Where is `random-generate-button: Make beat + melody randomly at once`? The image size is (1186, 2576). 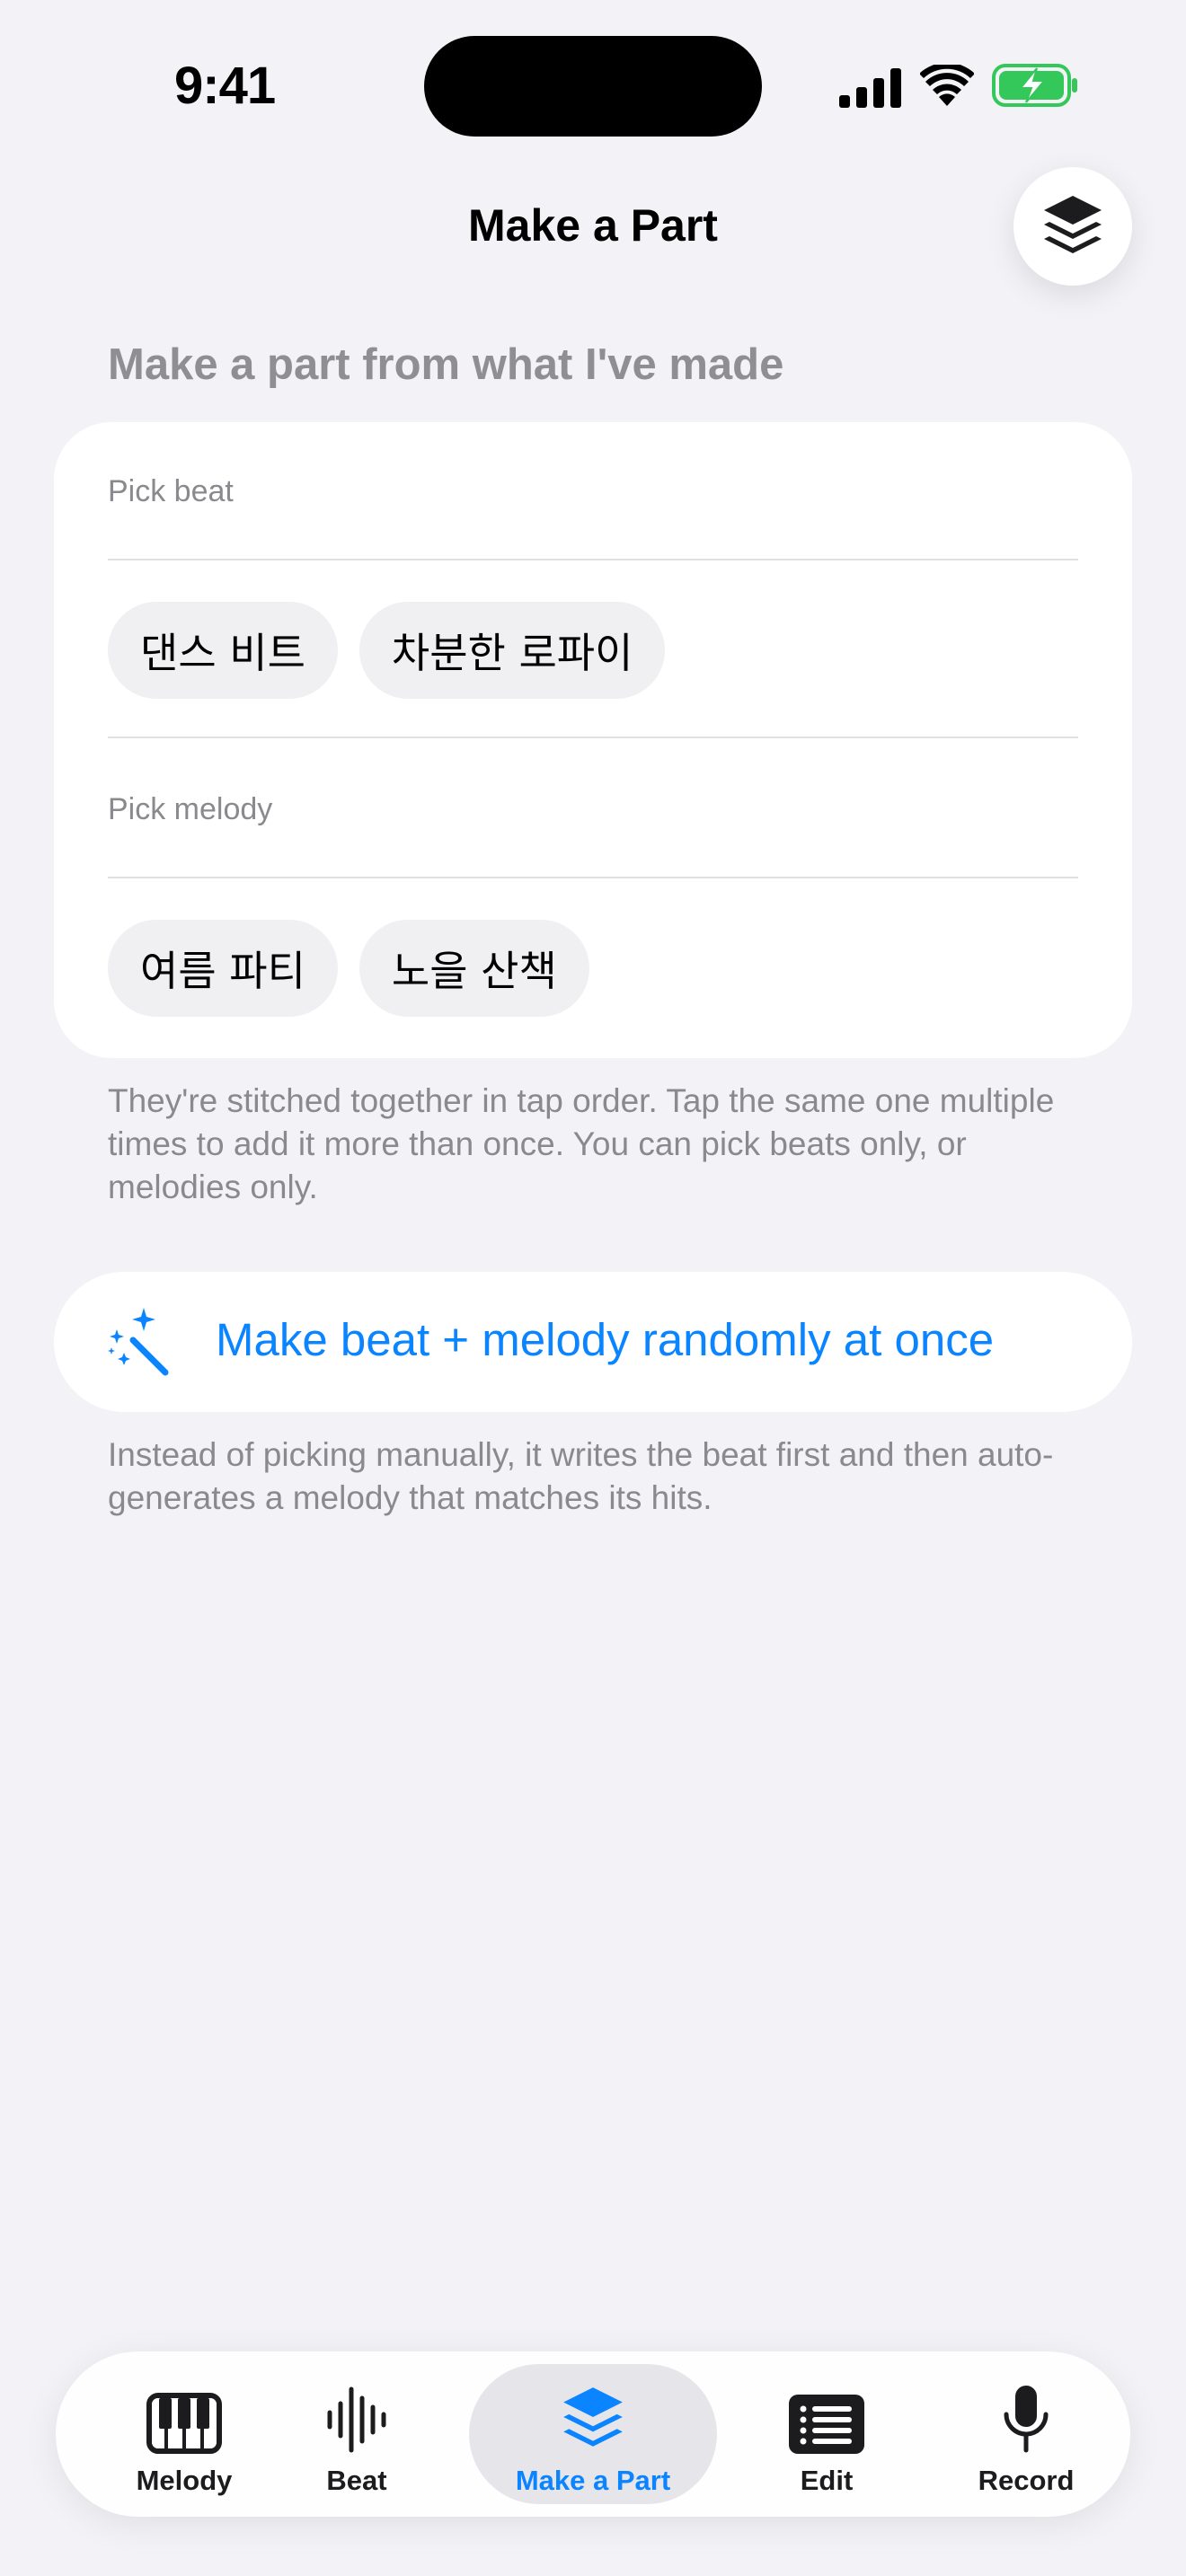
random-generate-button: Make beat + melody randomly at once is located at coordinates (593, 1342).